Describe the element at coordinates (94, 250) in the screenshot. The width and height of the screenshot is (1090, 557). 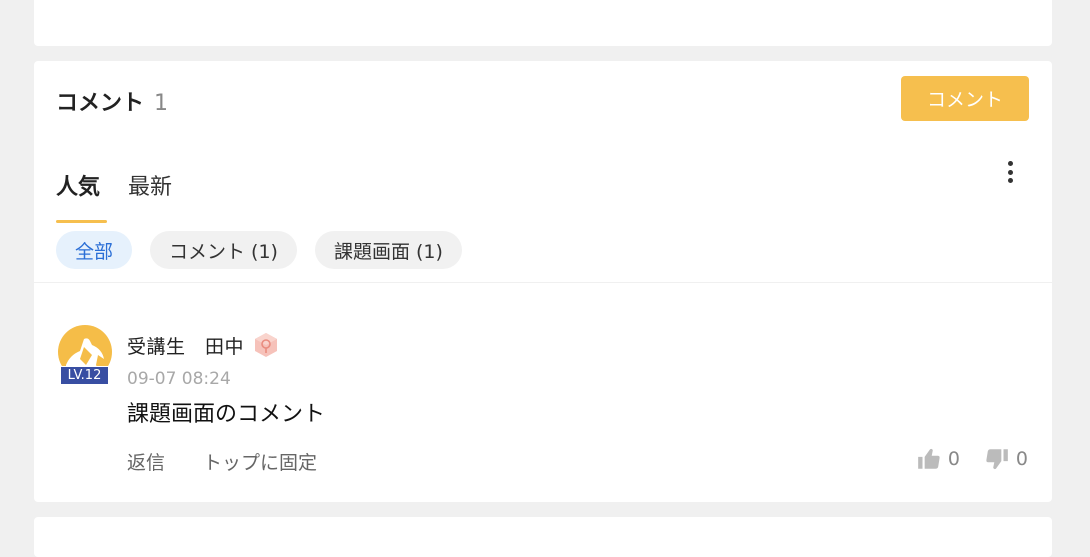
I see `filter-all: 全部` at that location.